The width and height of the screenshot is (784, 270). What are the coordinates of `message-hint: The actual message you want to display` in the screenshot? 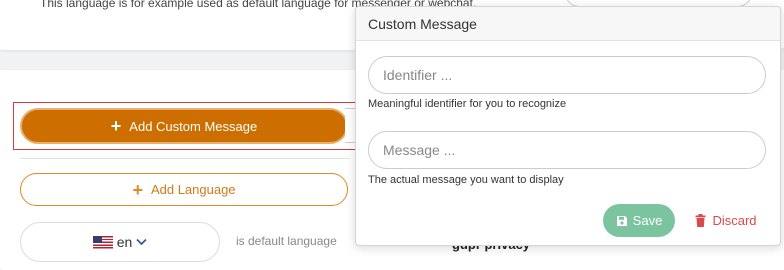 It's located at (466, 180).